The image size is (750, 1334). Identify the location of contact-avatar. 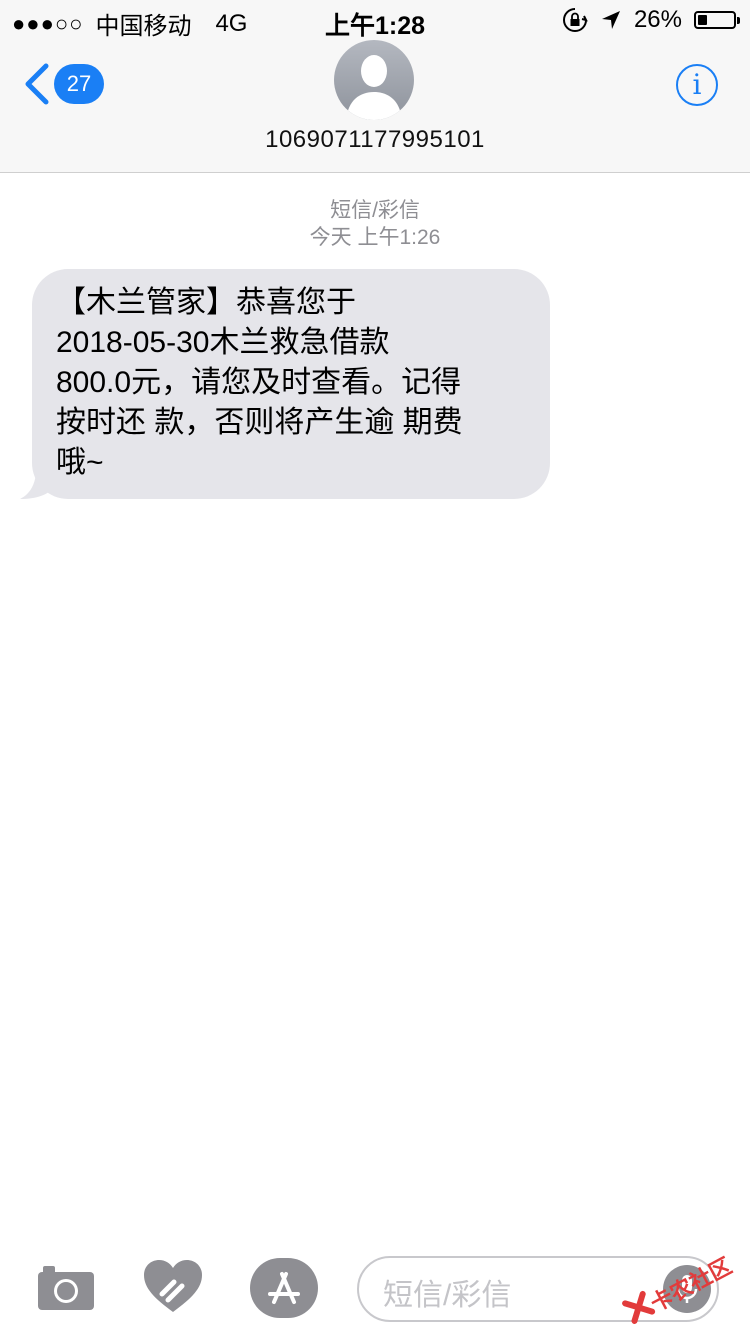
(374, 80).